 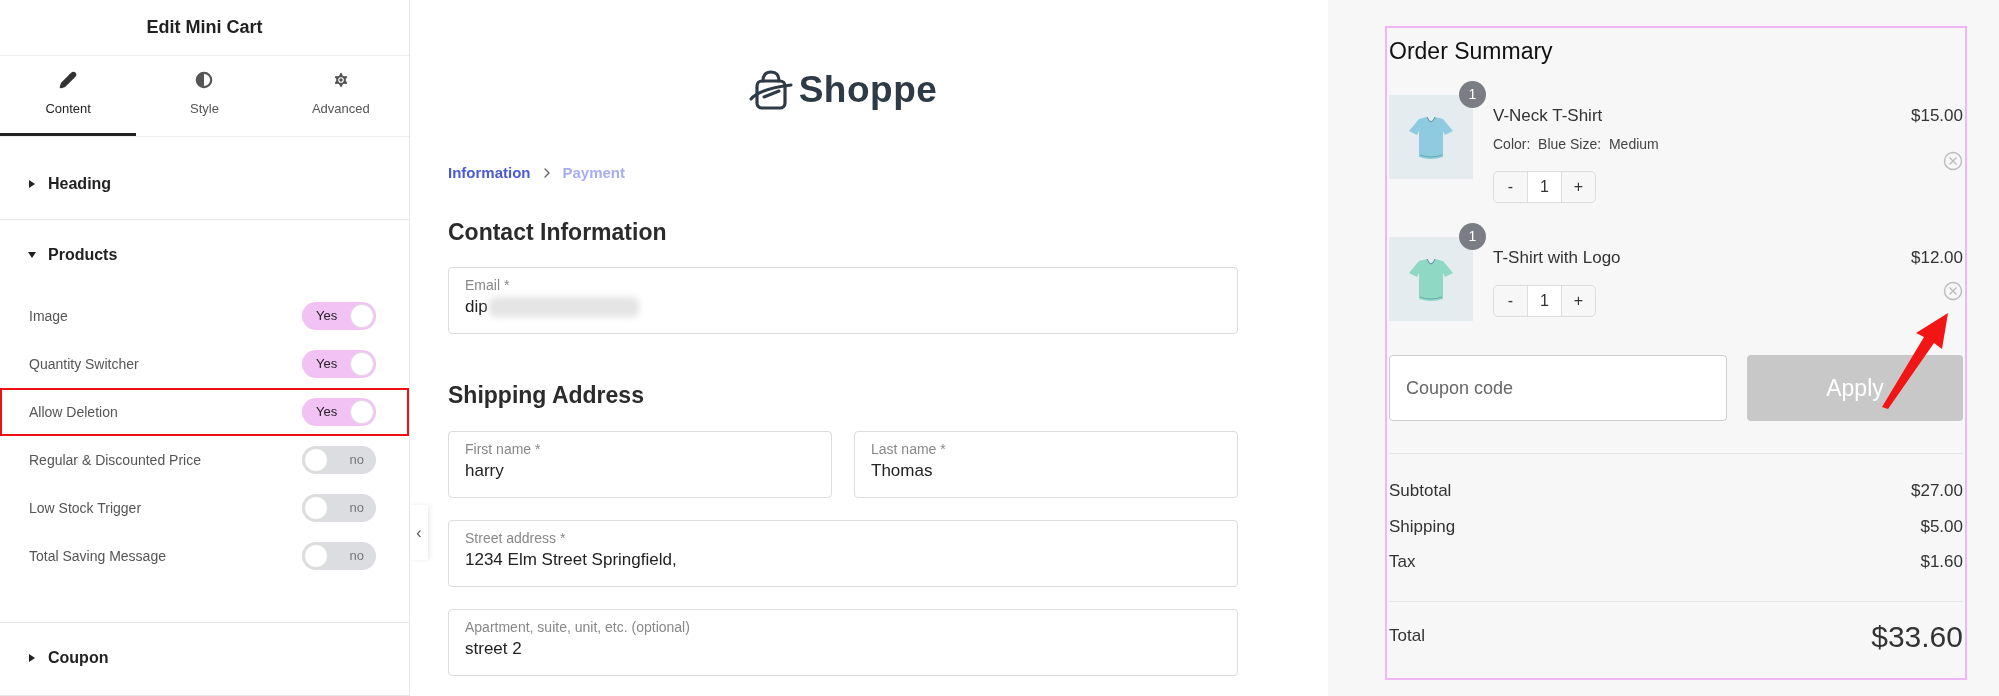 I want to click on apartment-field: Apartment, suite, unit, etc. (optional) street 2, so click(x=843, y=642).